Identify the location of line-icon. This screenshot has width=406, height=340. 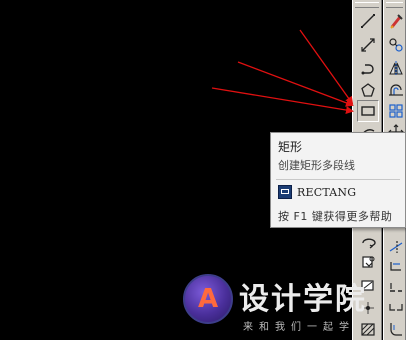
(368, 21).